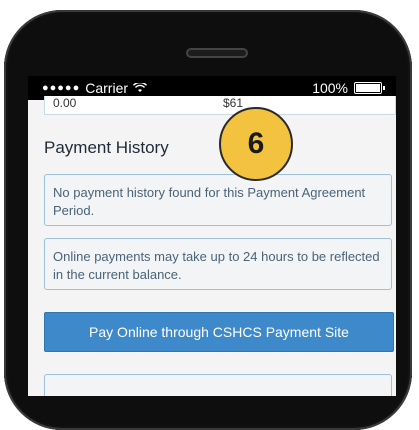 This screenshot has width=419, height=430. Describe the element at coordinates (219, 332) in the screenshot. I see `pay-online-button: Pay Online through CSHCS Payment Site` at that location.